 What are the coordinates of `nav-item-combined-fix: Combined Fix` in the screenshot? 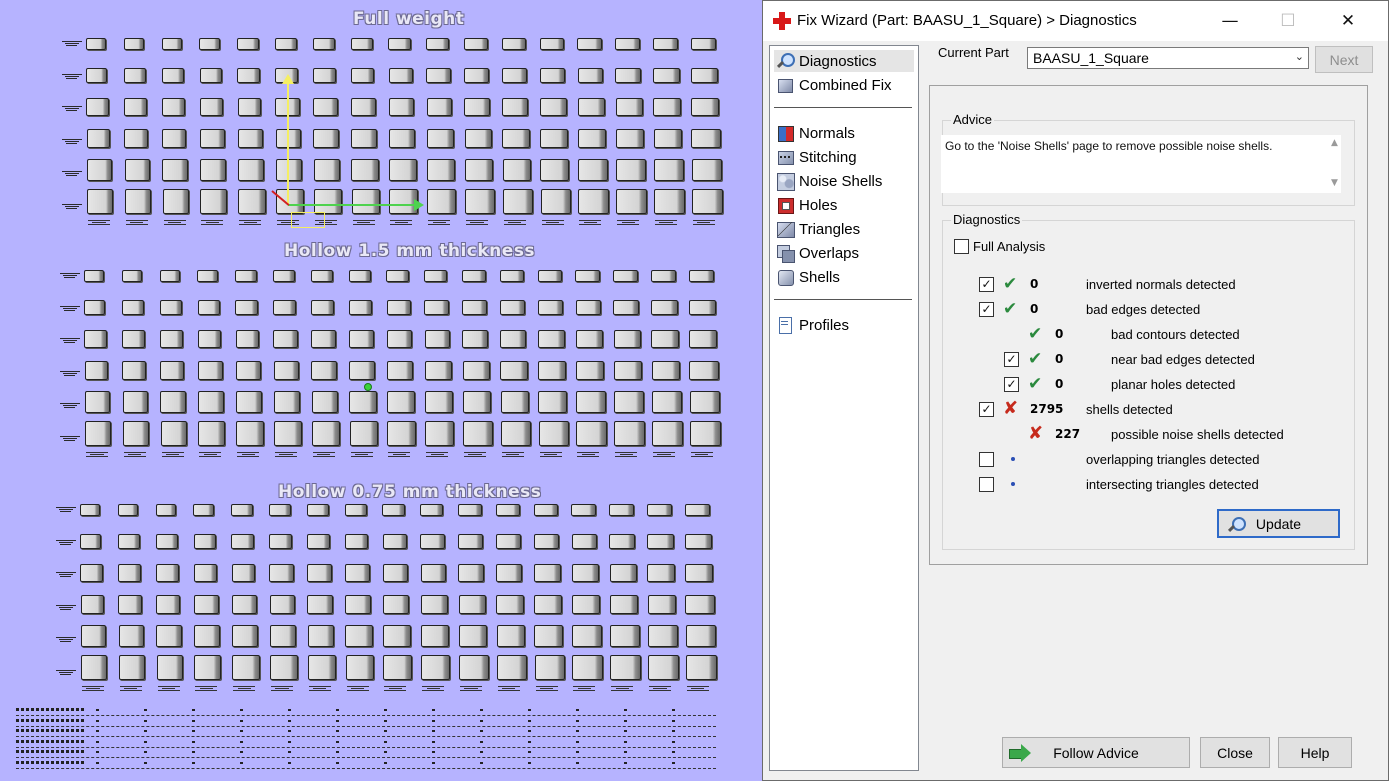 It's located at (844, 85).